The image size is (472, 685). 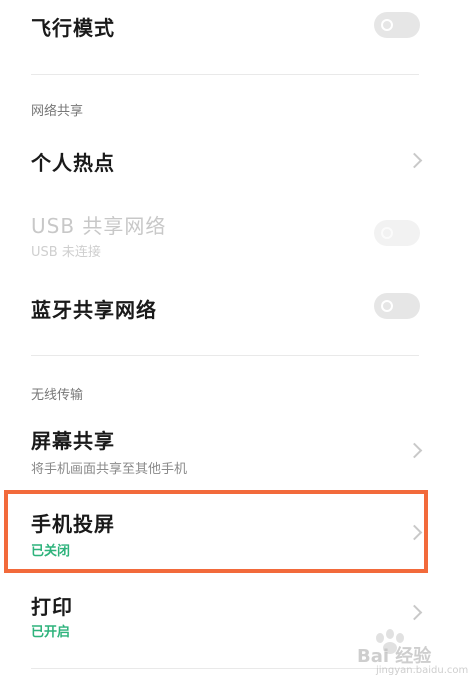 What do you see at coordinates (236, 447) in the screenshot?
I see `screen-share-row: 屏幕共享 将手机画面共享至其他手机` at bounding box center [236, 447].